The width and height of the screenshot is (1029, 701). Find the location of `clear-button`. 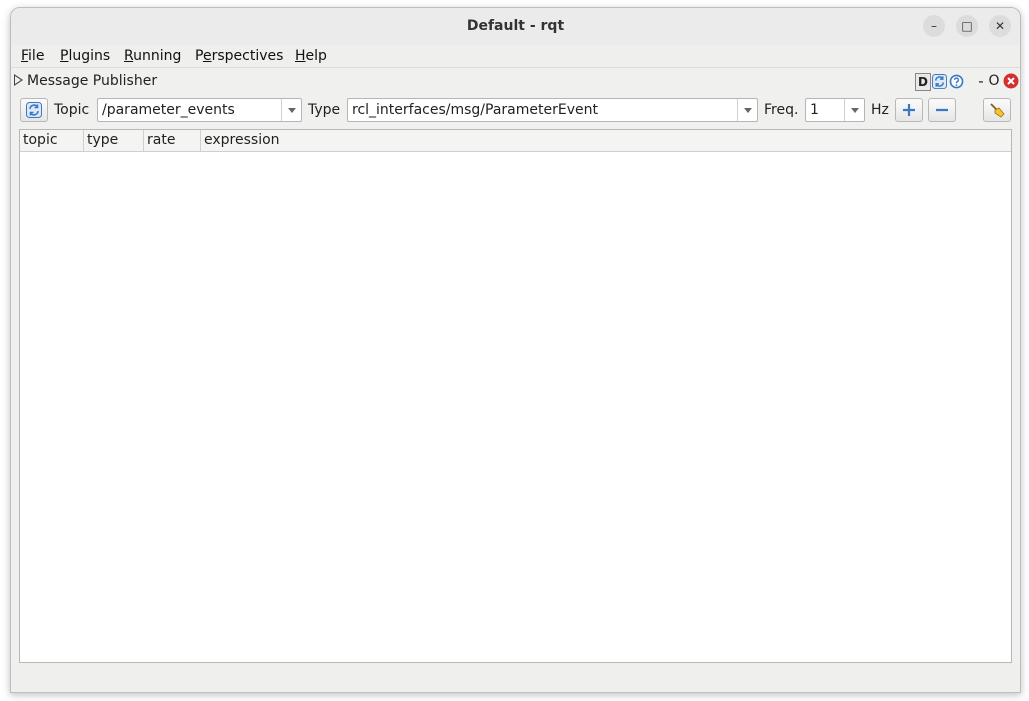

clear-button is located at coordinates (997, 110).